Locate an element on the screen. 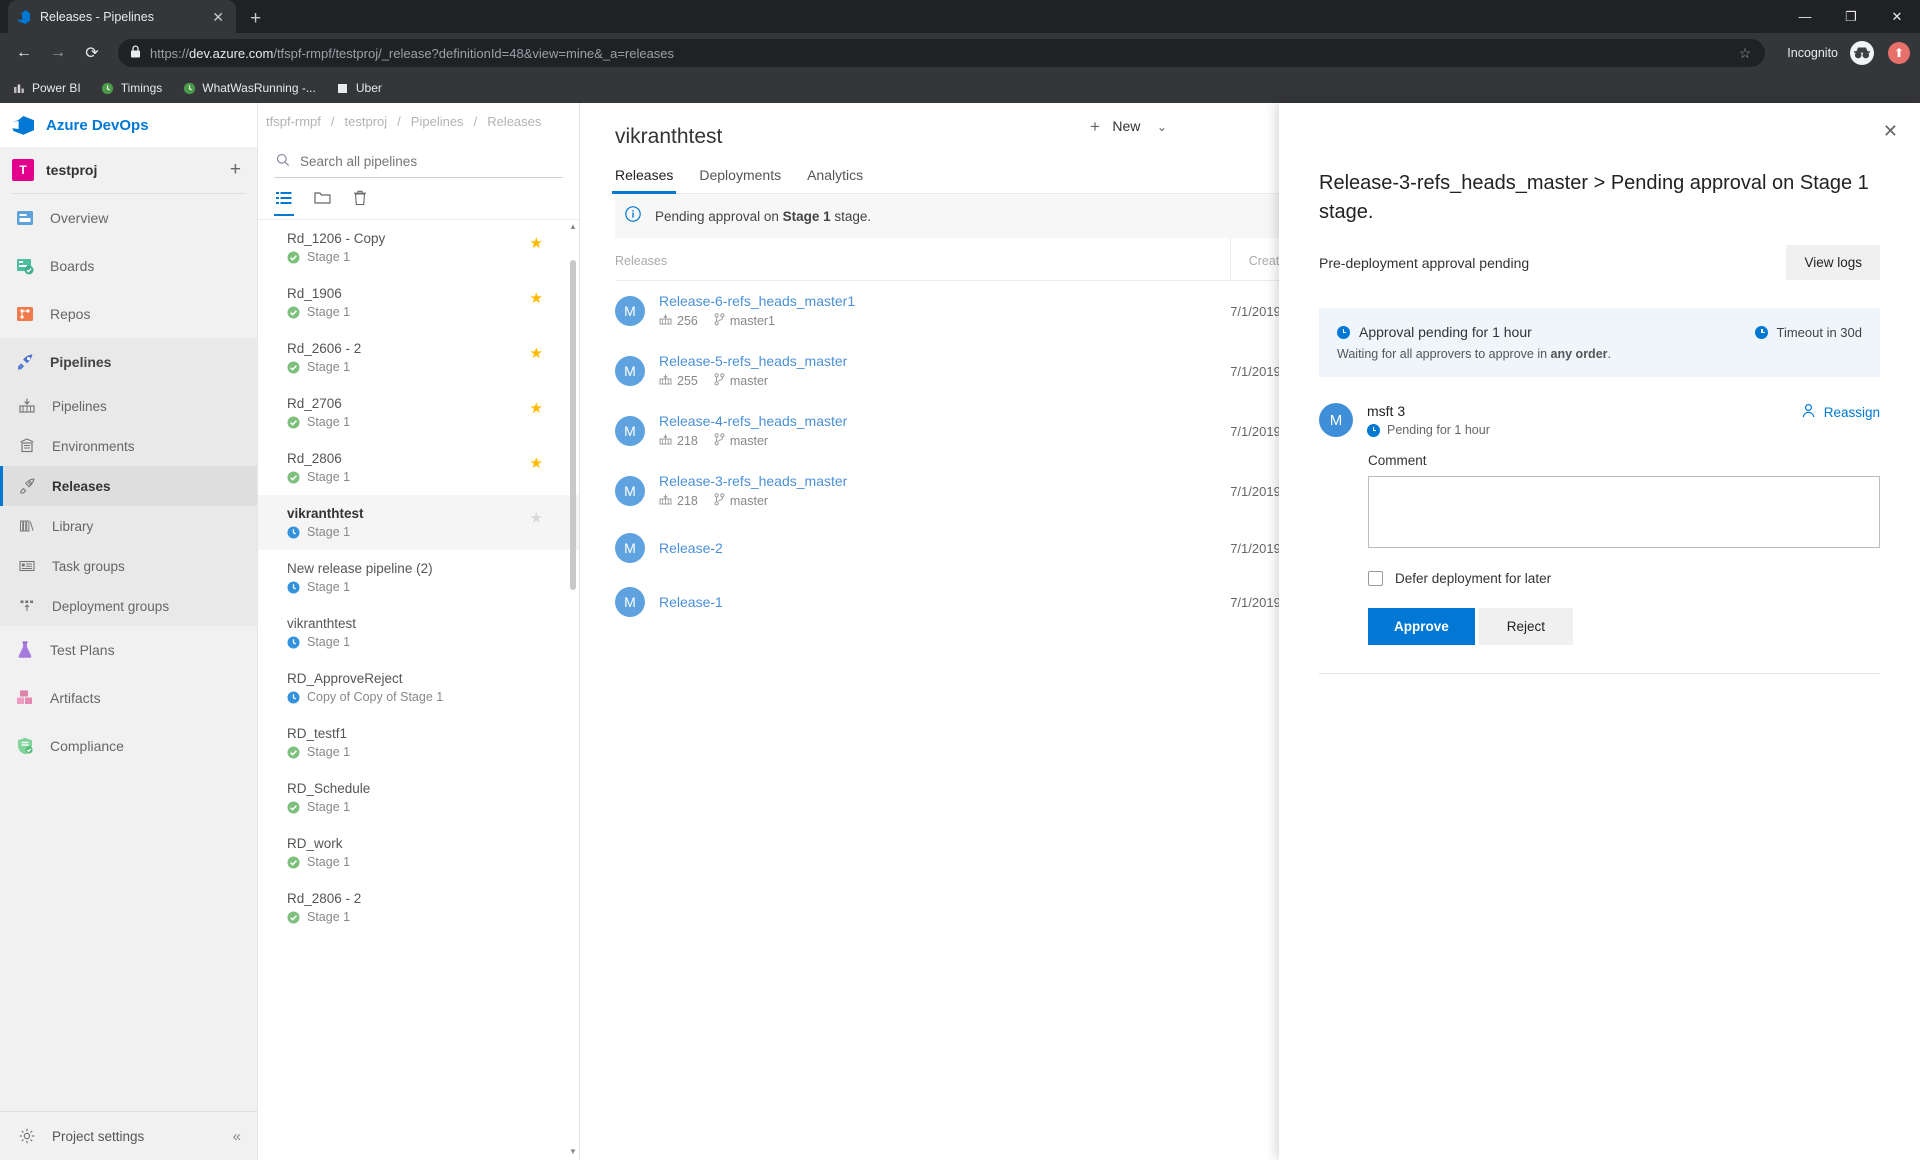 Image resolution: width=1920 pixels, height=1160 pixels. bookmark-item: Uber is located at coordinates (359, 88).